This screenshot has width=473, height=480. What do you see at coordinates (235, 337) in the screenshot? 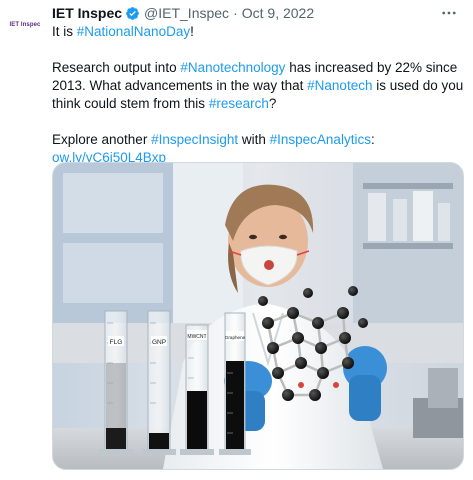
I see `cylinder-label-graphene: Graphene` at bounding box center [235, 337].